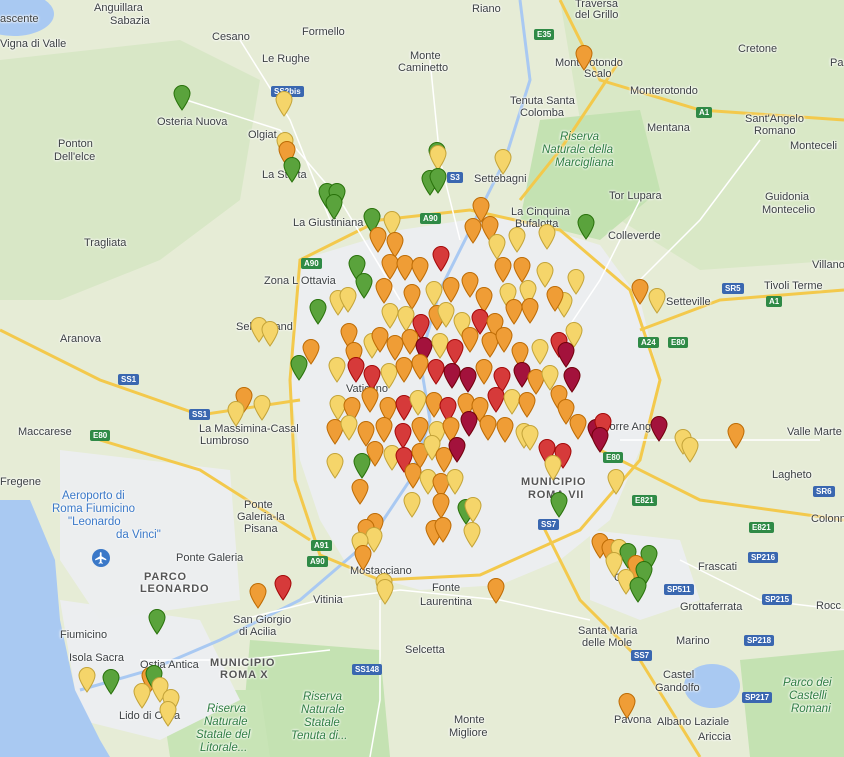  What do you see at coordinates (328, 600) in the screenshot?
I see `place-label: Vitinia` at bounding box center [328, 600].